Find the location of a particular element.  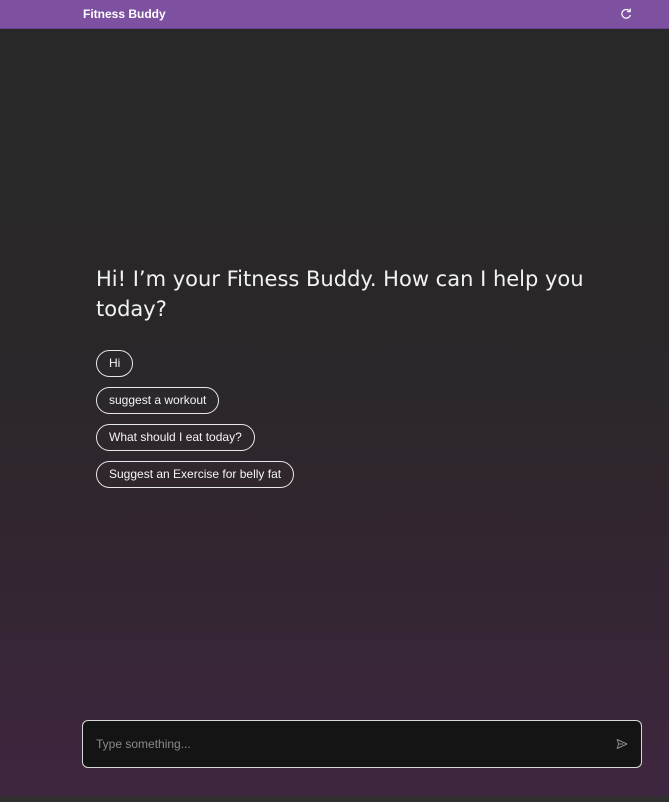

header-bar: Fitness Buddy is located at coordinates (334, 14).